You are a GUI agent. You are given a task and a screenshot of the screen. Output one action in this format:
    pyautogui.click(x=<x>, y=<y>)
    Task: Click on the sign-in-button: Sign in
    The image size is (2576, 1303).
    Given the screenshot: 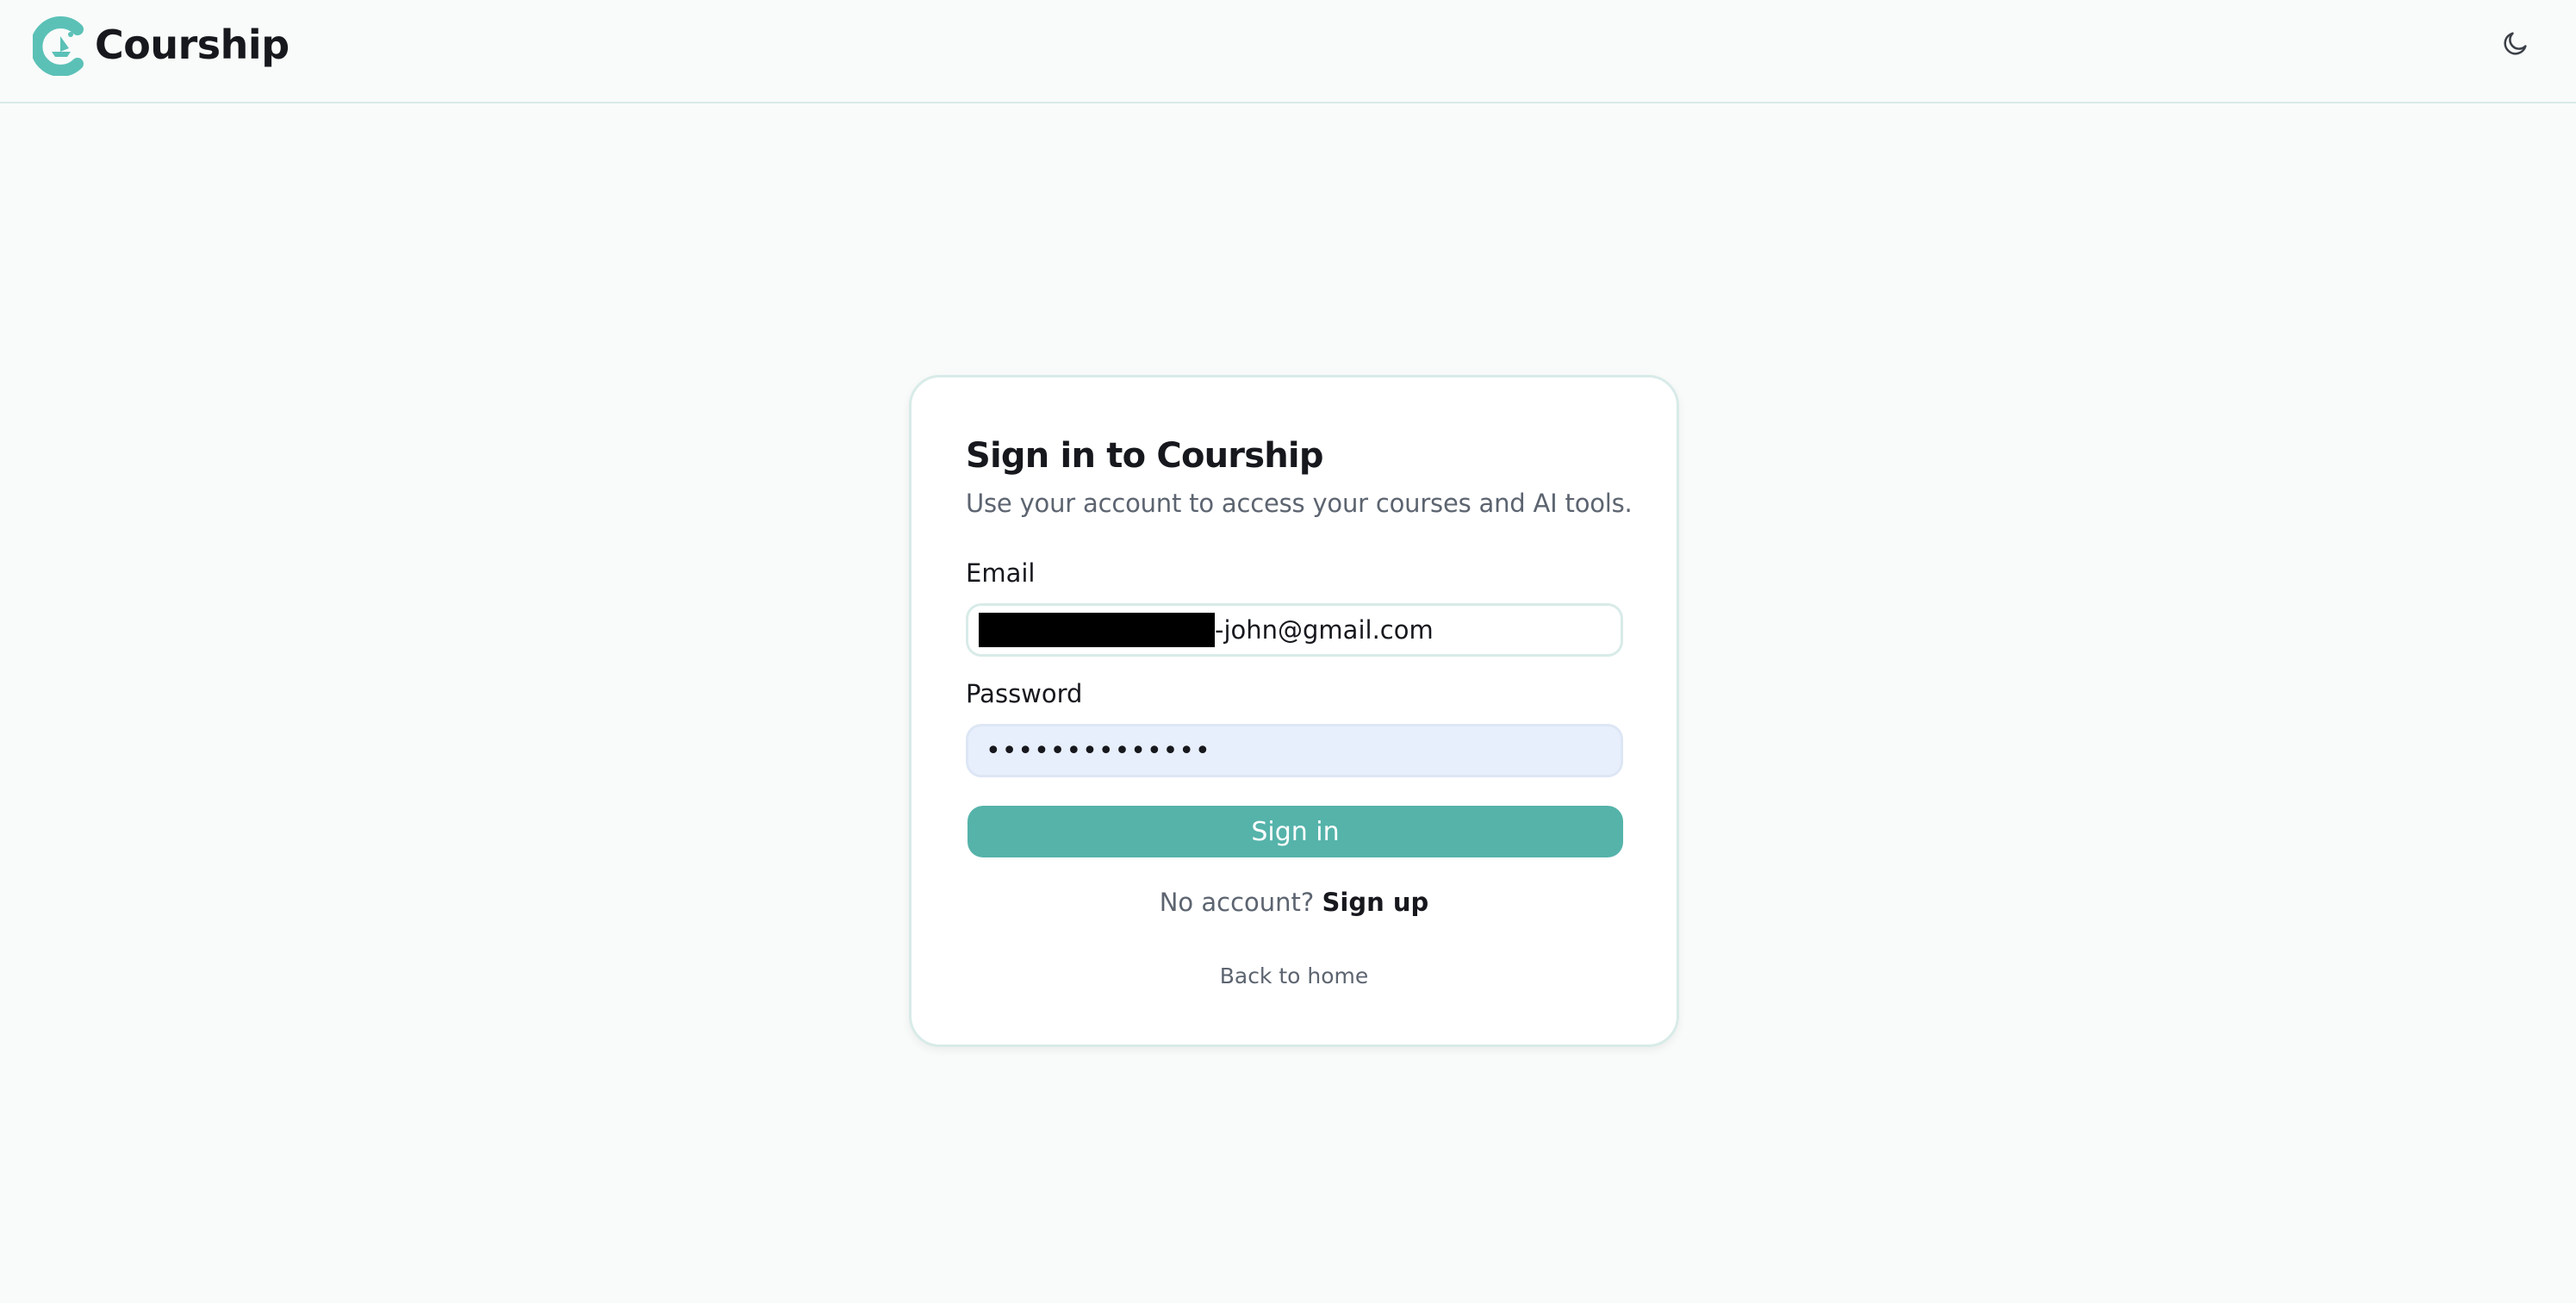 What is the action you would take?
    pyautogui.click(x=1296, y=831)
    